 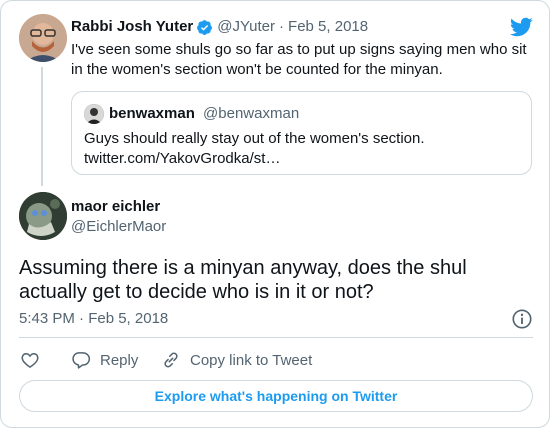 What do you see at coordinates (152, 113) in the screenshot?
I see `quoted-author-name: benwaxman` at bounding box center [152, 113].